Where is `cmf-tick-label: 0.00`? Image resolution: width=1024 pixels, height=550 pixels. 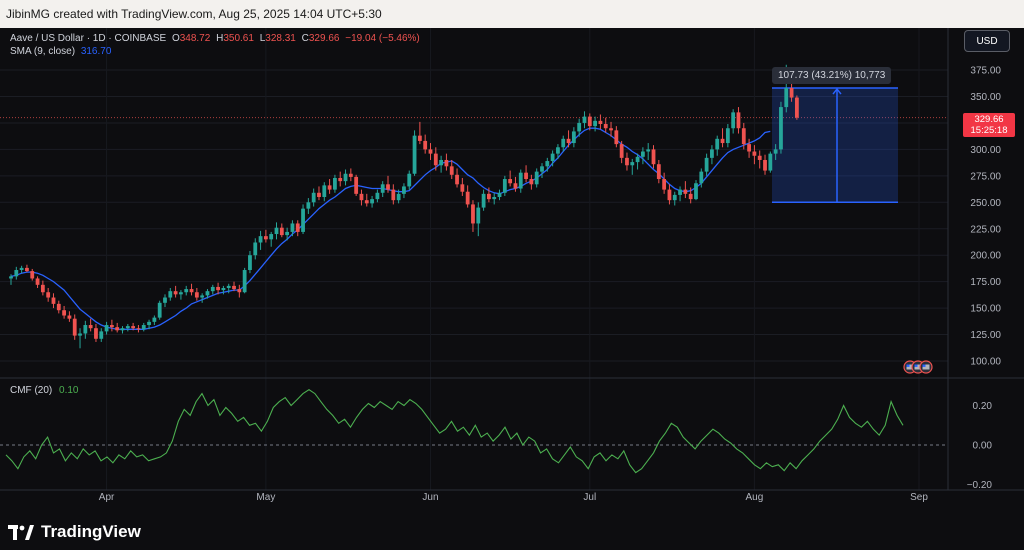 cmf-tick-label: 0.00 is located at coordinates (983, 446).